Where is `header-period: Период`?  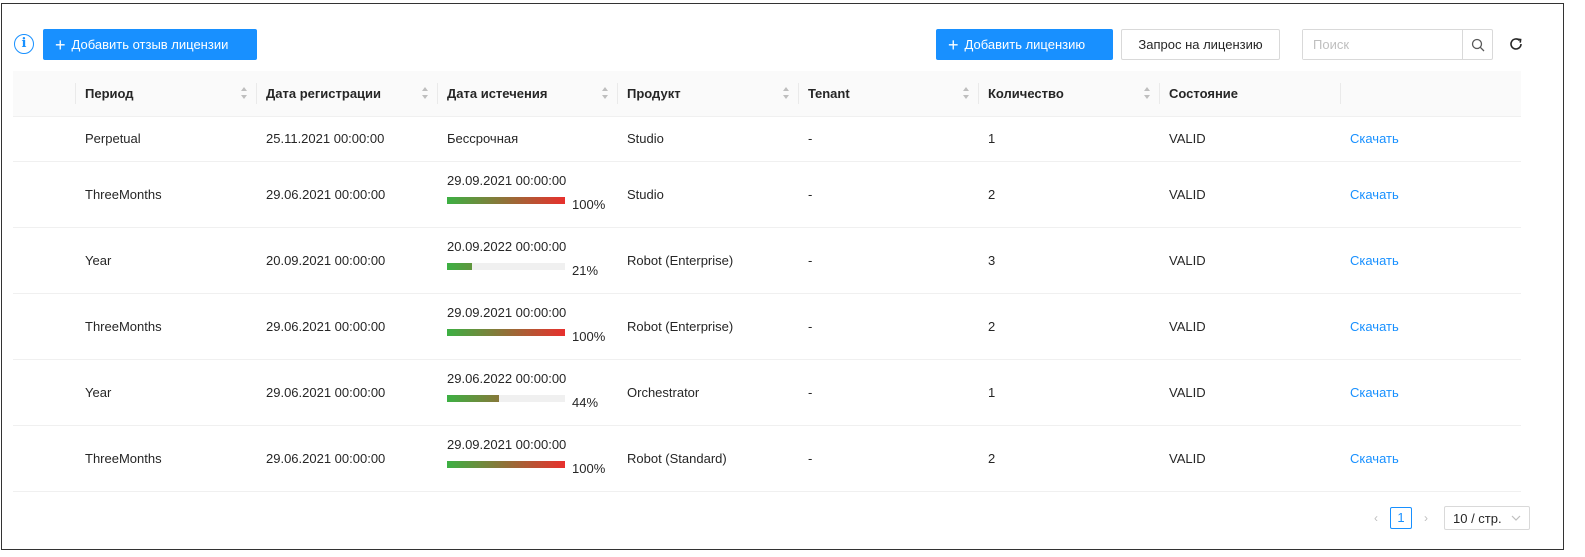 header-period: Период is located at coordinates (165, 94).